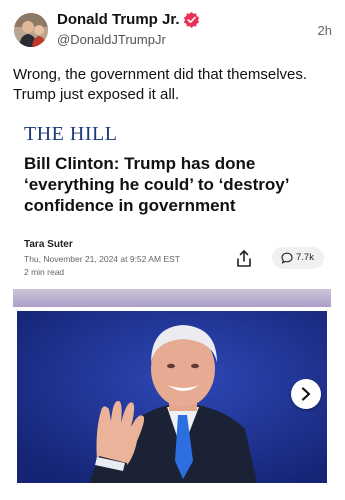 Image resolution: width=345 pixels, height=500 pixels. Describe the element at coordinates (191, 19) in the screenshot. I see `verified-badge-icon` at that location.